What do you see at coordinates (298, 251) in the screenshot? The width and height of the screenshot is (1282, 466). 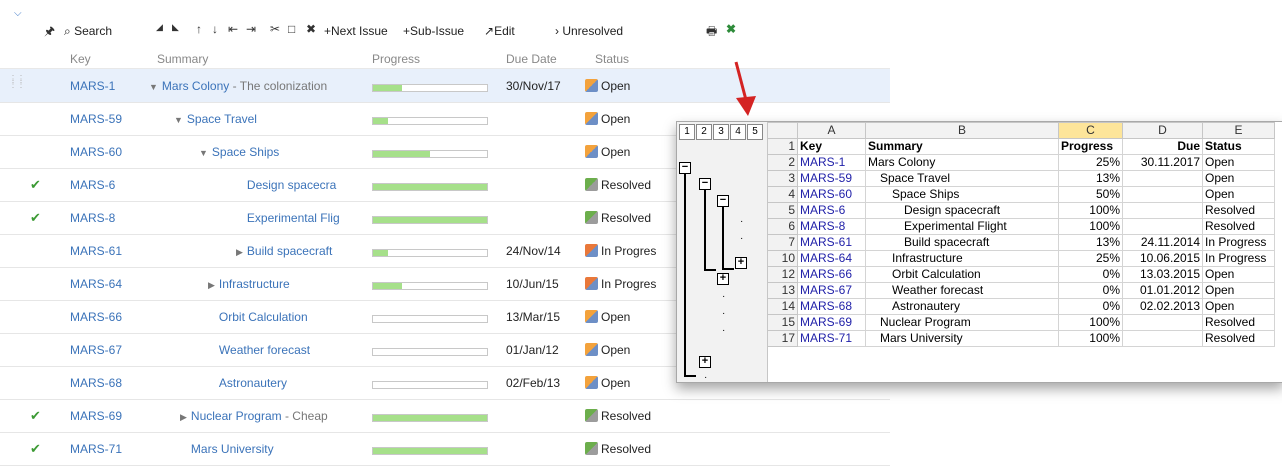 I see `issue-summary: ▶ Build spacecraft` at bounding box center [298, 251].